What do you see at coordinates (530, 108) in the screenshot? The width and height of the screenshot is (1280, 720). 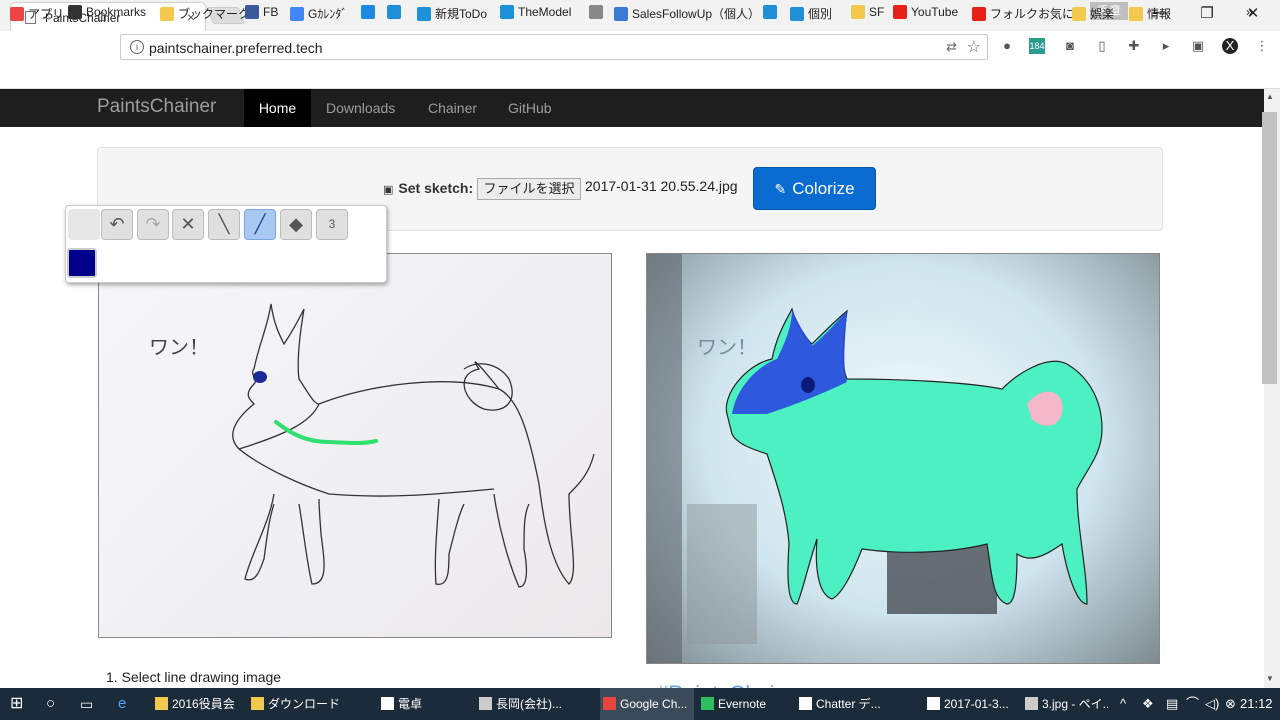 I see `nav-github: GitHub` at bounding box center [530, 108].